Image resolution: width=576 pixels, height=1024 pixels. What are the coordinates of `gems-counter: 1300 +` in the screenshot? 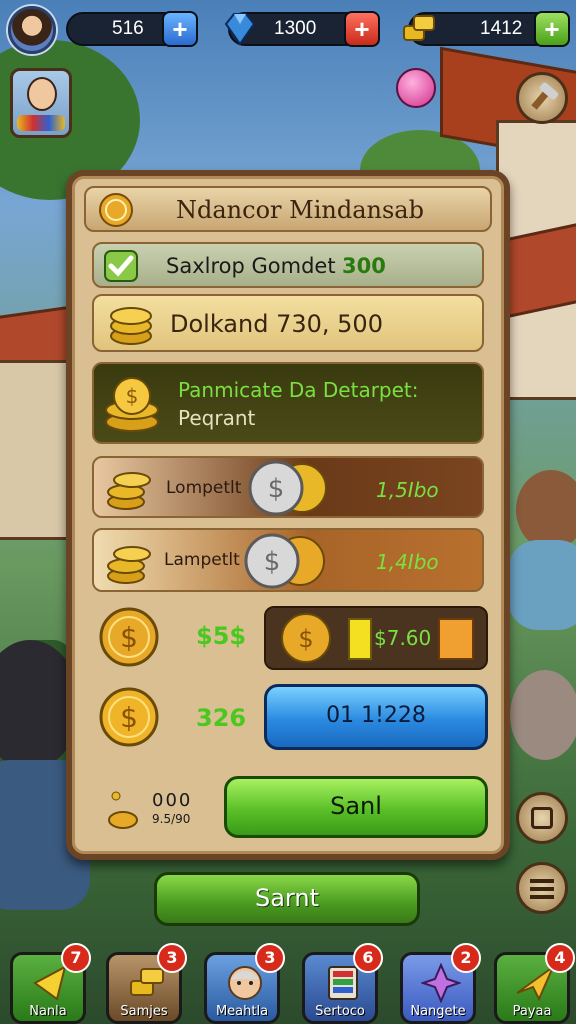 It's located at (302, 29).